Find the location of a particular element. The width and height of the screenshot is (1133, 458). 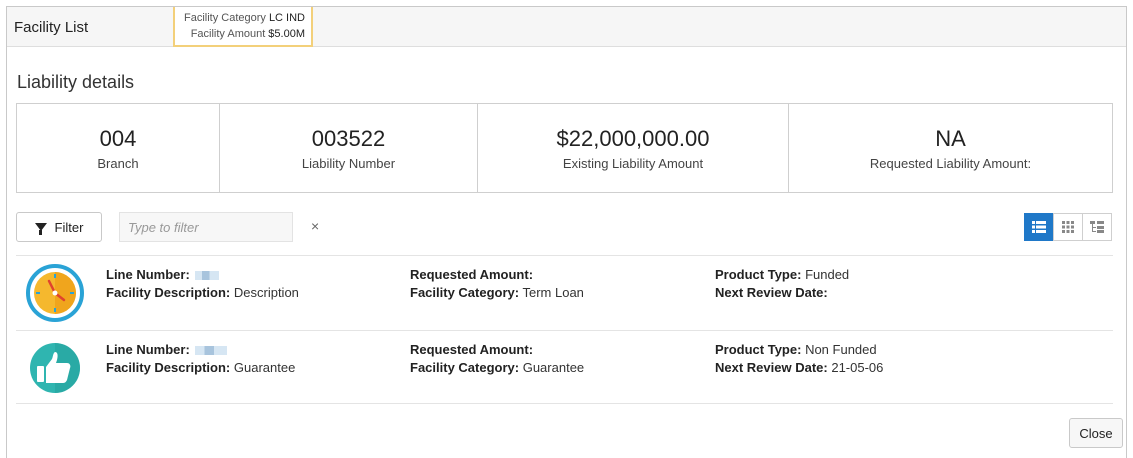

summary-requested-amount: NA Requested Liability Amount: is located at coordinates (950, 148).